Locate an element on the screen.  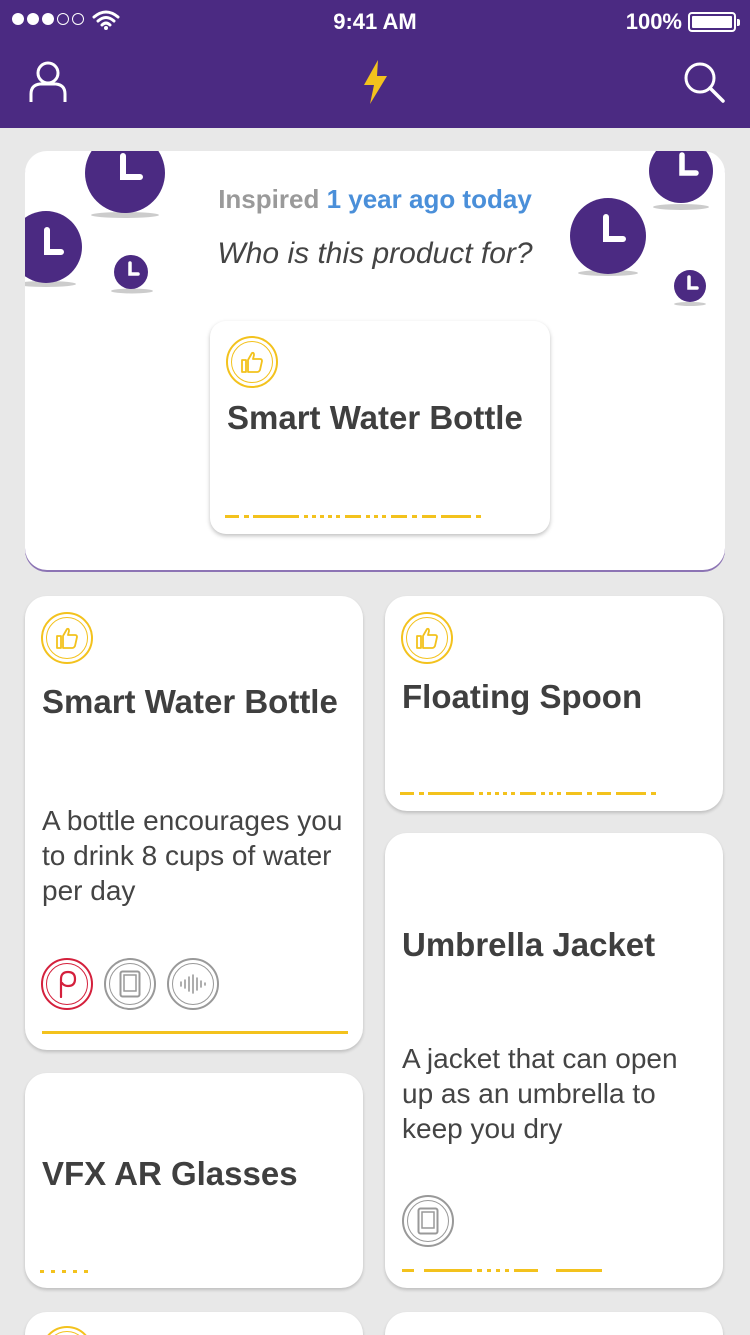
hero-question: Who is this product for? is located at coordinates (375, 253).